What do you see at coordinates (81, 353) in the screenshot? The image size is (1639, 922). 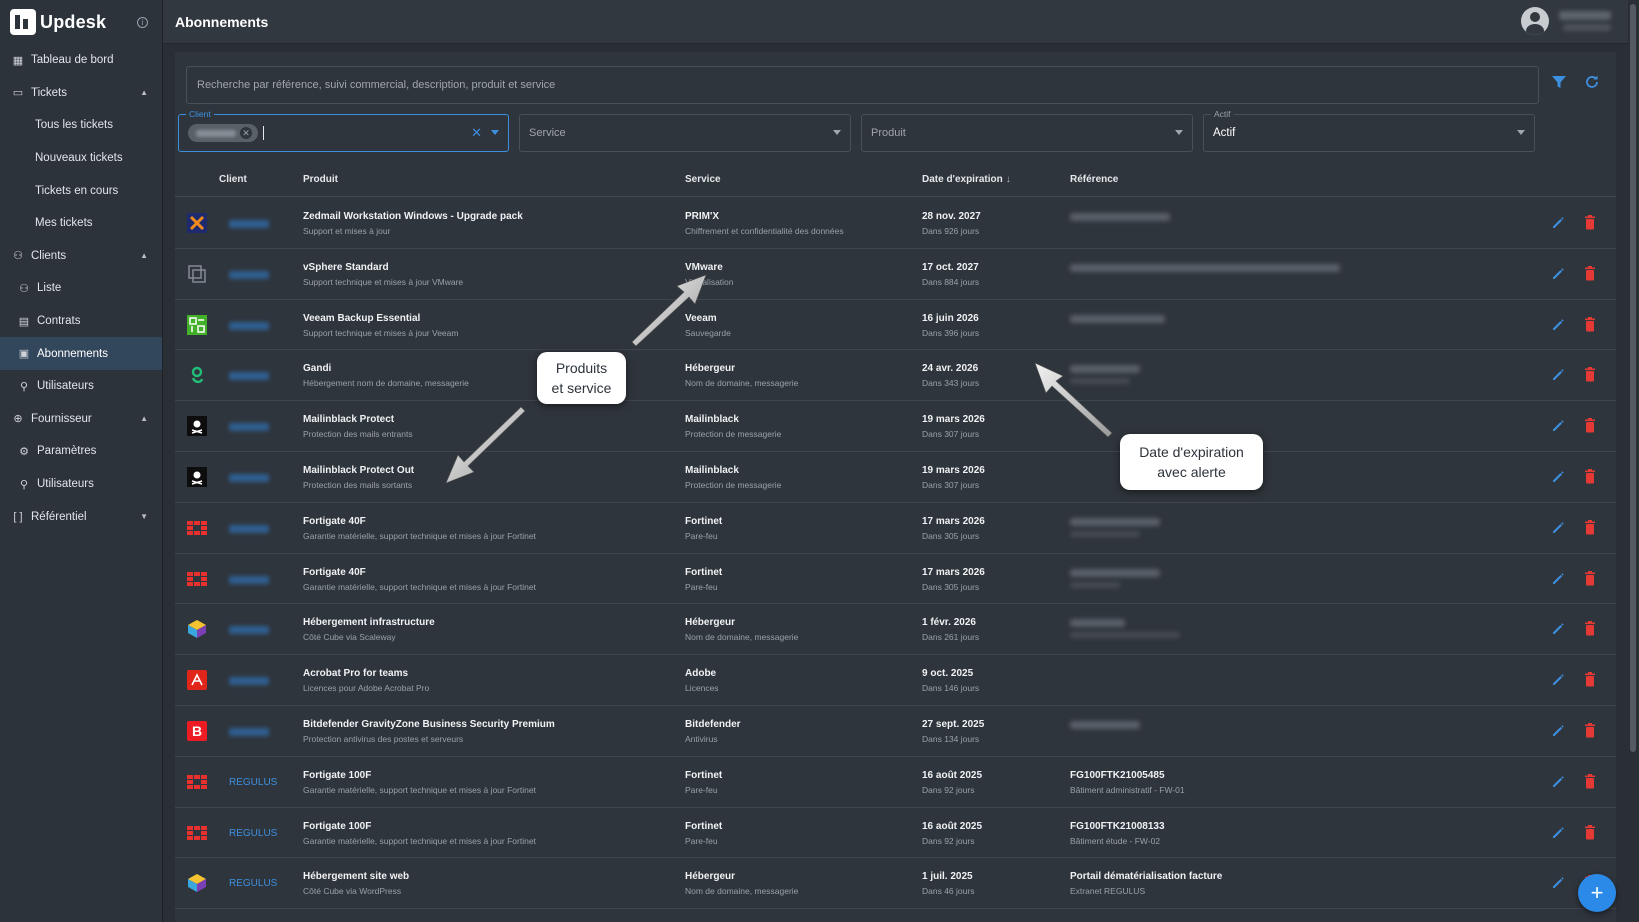 I see `sidebar-item-9: ▣ Abonnements` at bounding box center [81, 353].